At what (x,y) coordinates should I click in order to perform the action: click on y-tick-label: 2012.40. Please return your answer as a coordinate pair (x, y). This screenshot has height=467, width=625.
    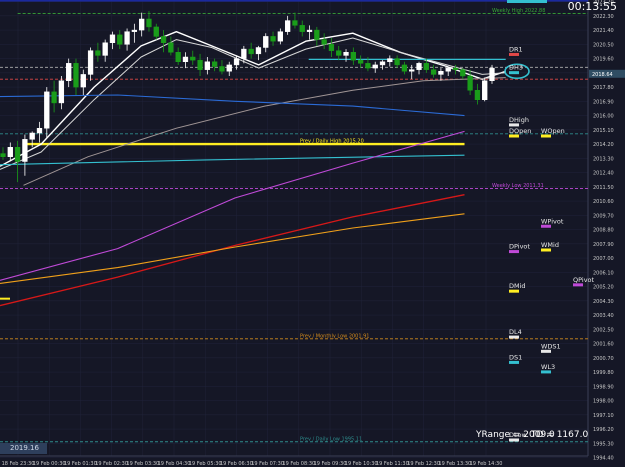
    Looking at the image, I should click on (603, 174).